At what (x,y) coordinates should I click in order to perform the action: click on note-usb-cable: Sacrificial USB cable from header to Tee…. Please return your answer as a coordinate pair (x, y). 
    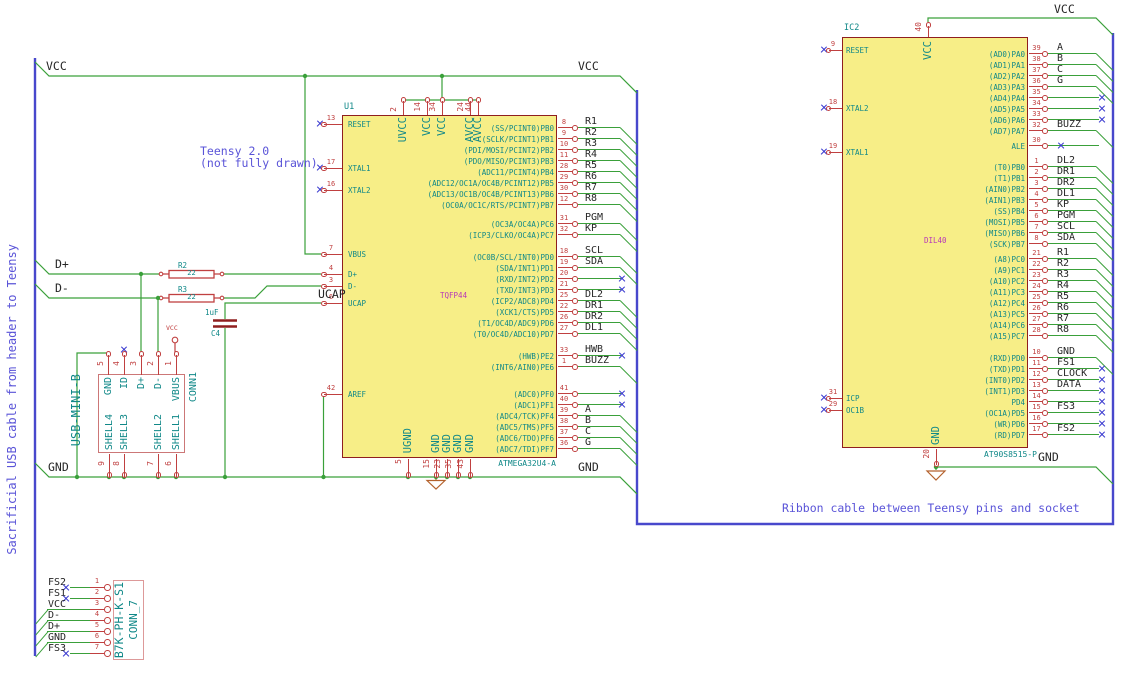
    Looking at the image, I should click on (12, 399).